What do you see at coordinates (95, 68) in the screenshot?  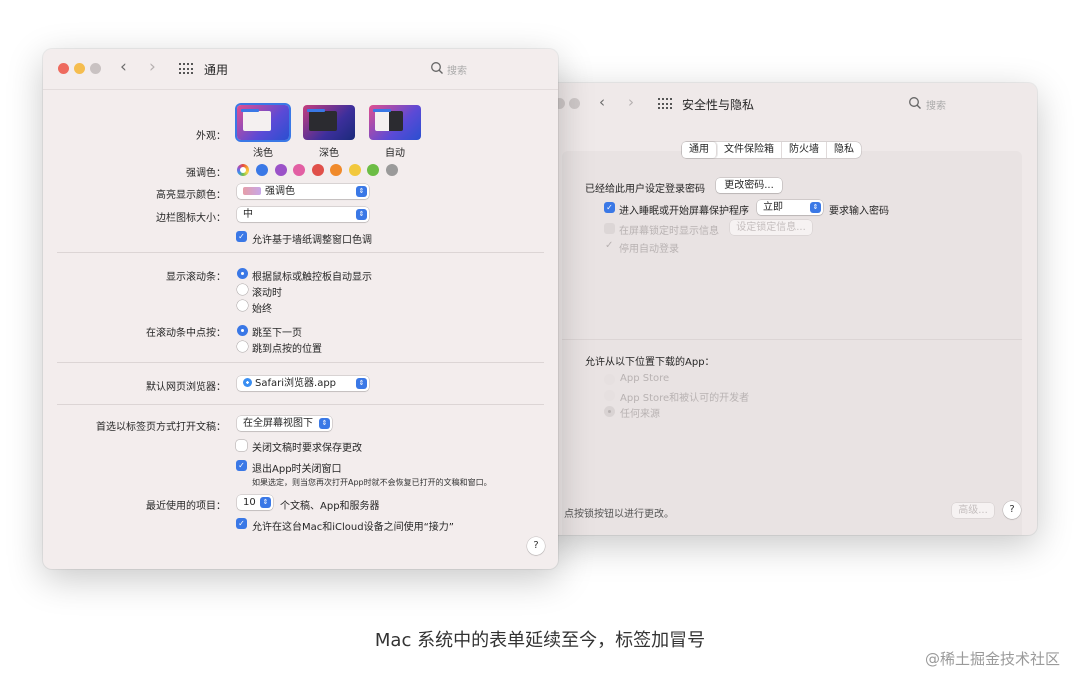 I see `zoom-button` at bounding box center [95, 68].